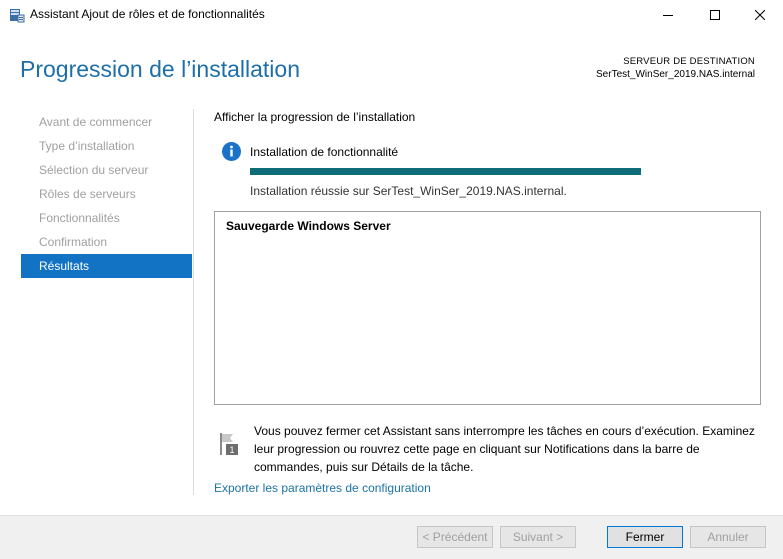 The width and height of the screenshot is (783, 559). What do you see at coordinates (193, 302) in the screenshot?
I see `nav-divider` at bounding box center [193, 302].